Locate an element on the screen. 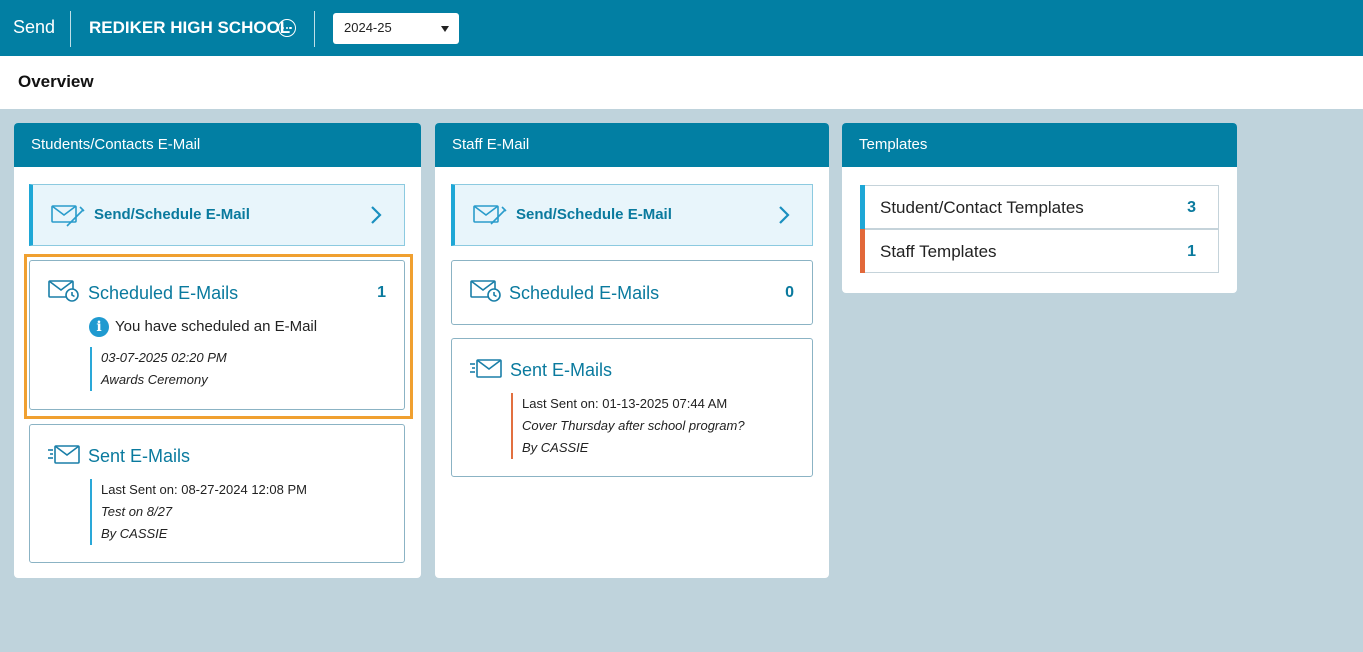 Image resolution: width=1363 pixels, height=652 pixels. staff-send-schedule-button: Send/Schedule E-Mail is located at coordinates (632, 215).